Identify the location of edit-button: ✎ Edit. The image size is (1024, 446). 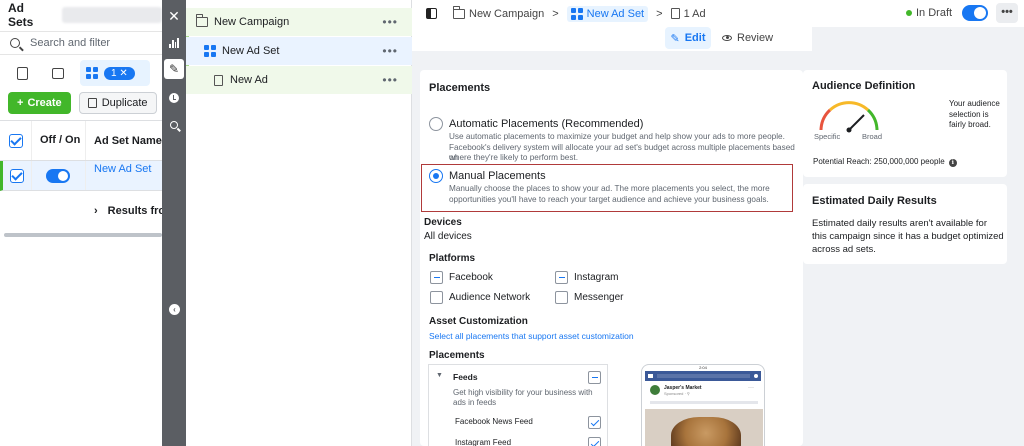
(688, 38).